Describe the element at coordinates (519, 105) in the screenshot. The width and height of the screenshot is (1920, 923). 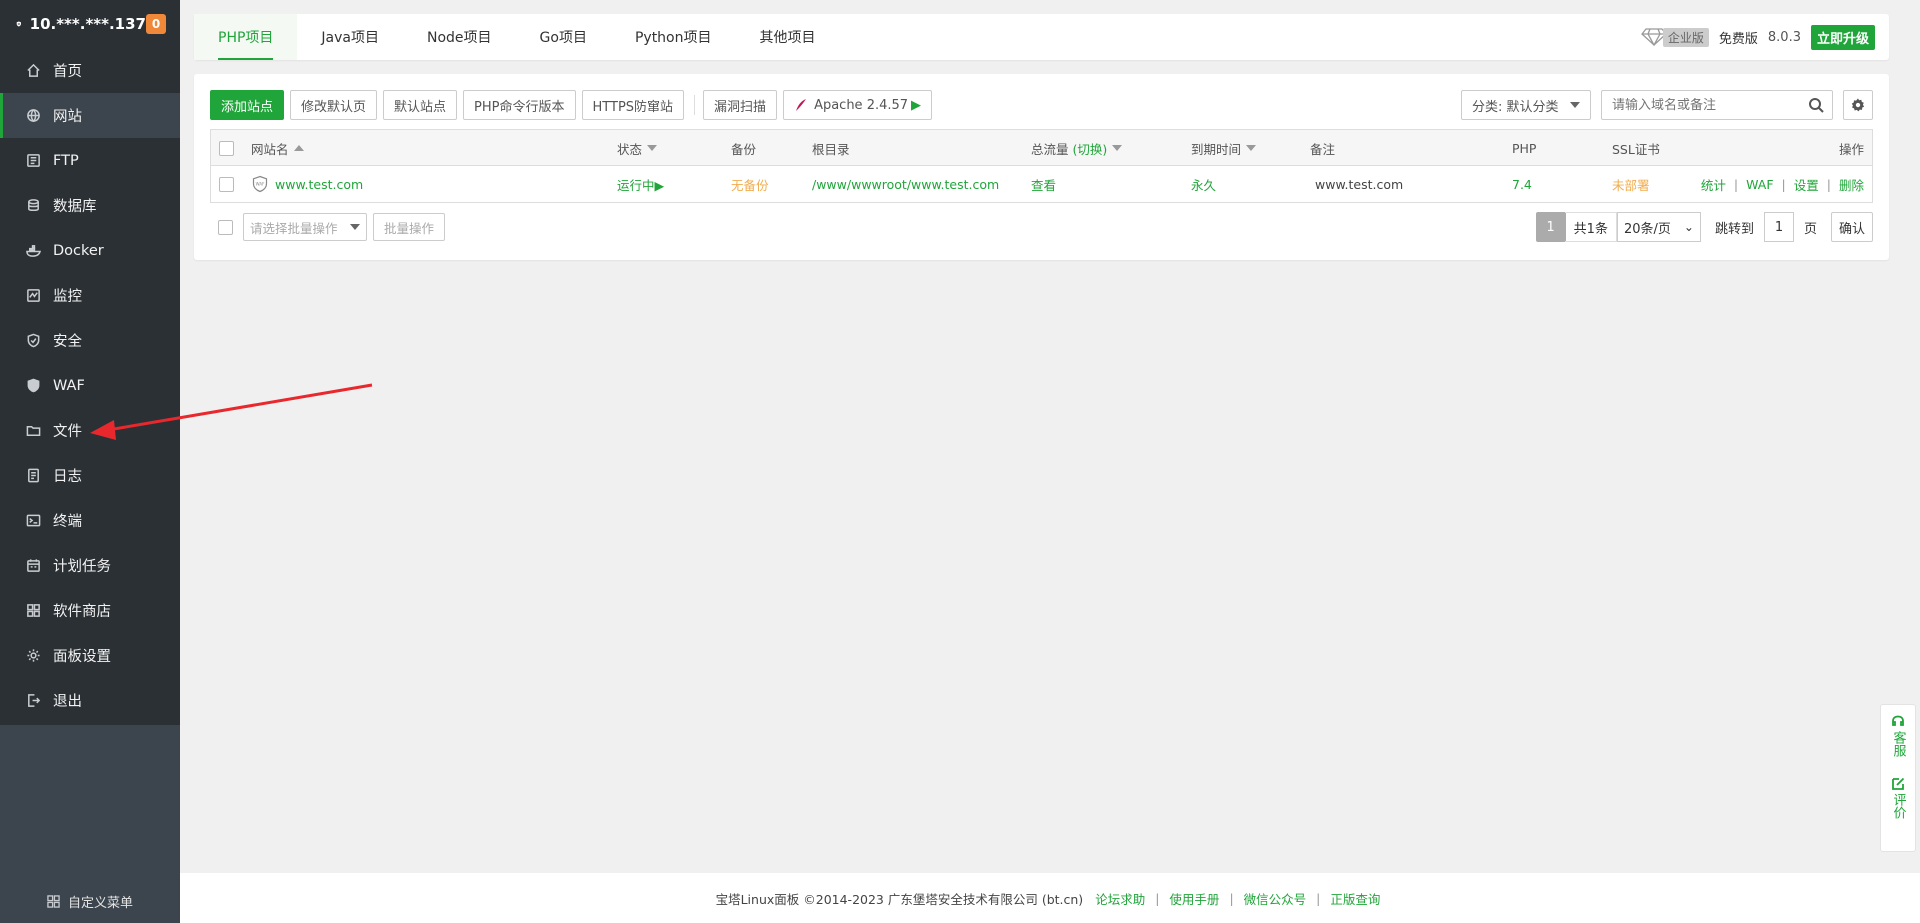
I see `php-cli-version-button: PHP命令行版本` at that location.